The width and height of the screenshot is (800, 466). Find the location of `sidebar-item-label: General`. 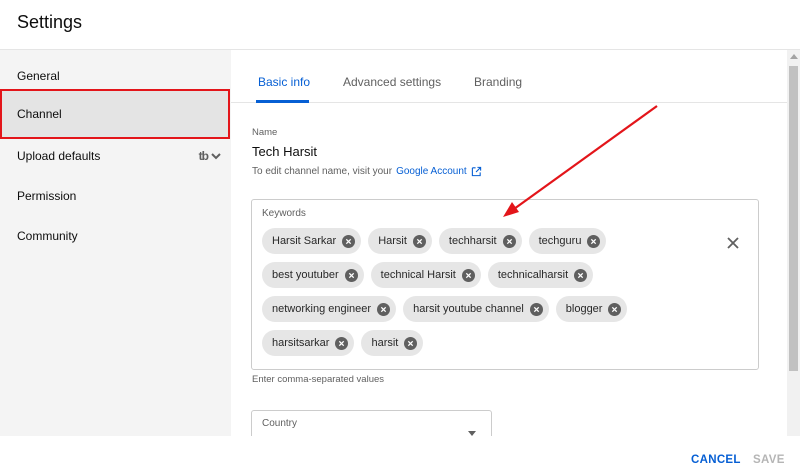

sidebar-item-label: General is located at coordinates (38, 76).